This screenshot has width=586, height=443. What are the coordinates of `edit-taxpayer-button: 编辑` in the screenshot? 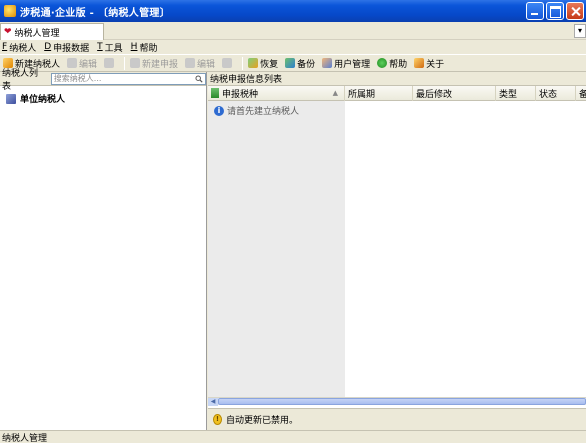 It's located at (82, 63).